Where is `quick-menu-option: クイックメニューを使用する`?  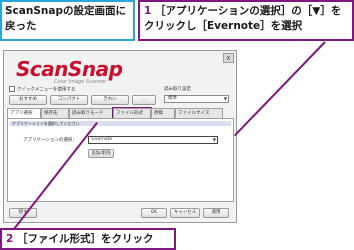
quick-menu-option: クイックメニューを使用する is located at coordinates (42, 89).